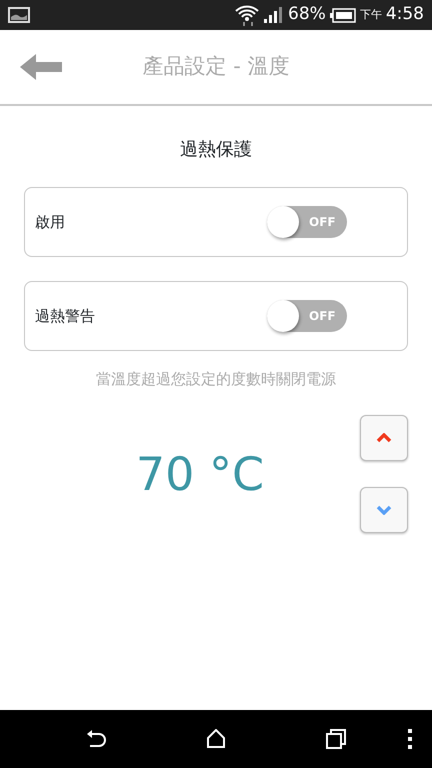 This screenshot has height=768, width=432. What do you see at coordinates (307, 14) in the screenshot?
I see `battery-percent: 68%` at bounding box center [307, 14].